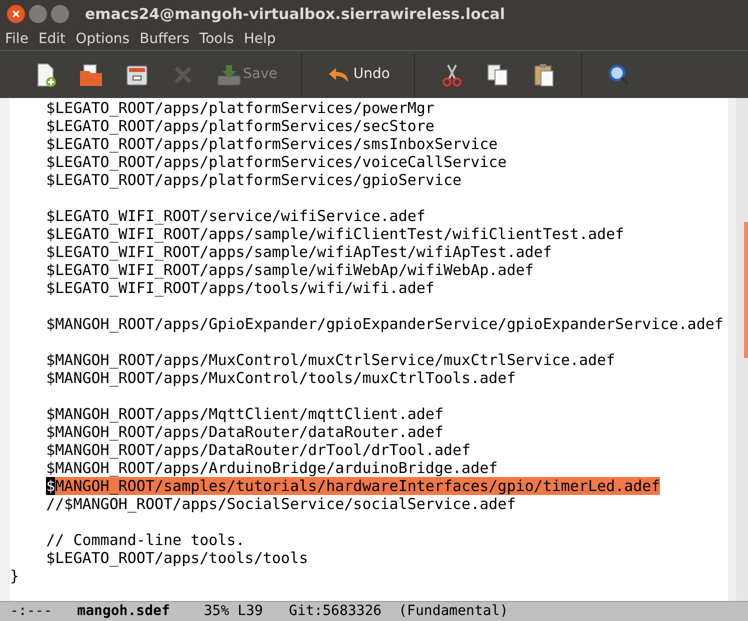 The width and height of the screenshot is (748, 621). What do you see at coordinates (280, 378) in the screenshot?
I see `code-line: $MANGOH_ROOT/apps/MuxControl/tools/muxCtrlTools.adef` at bounding box center [280, 378].